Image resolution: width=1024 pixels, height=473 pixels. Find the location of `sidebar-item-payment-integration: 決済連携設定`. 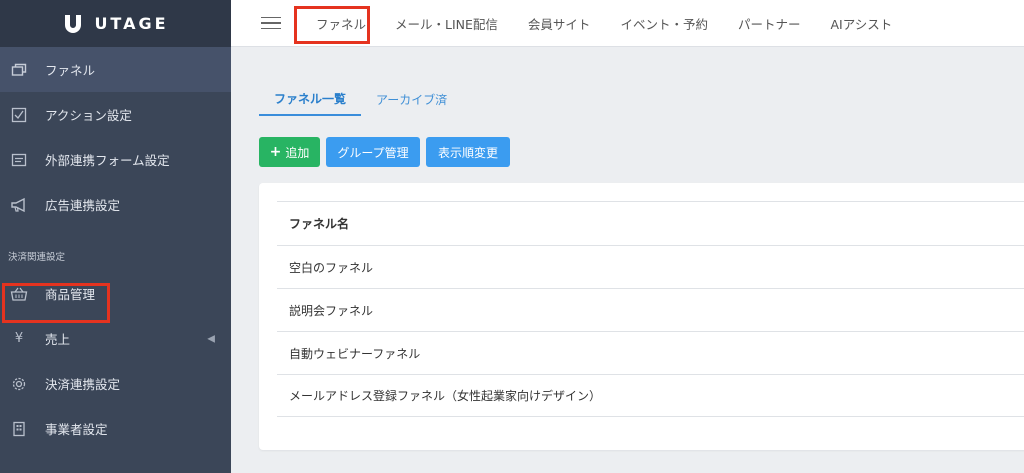

sidebar-item-payment-integration: 決済連携設定 is located at coordinates (115, 383).